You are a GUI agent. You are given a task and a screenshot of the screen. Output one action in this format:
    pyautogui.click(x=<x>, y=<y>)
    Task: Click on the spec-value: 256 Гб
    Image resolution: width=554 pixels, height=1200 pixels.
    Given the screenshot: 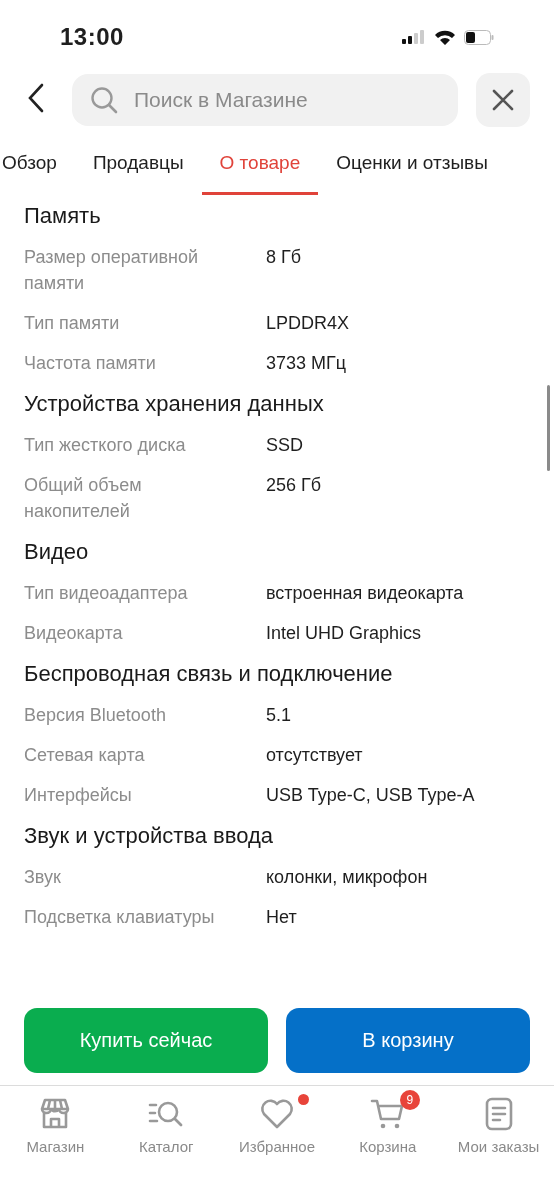 What is the action you would take?
    pyautogui.click(x=294, y=485)
    